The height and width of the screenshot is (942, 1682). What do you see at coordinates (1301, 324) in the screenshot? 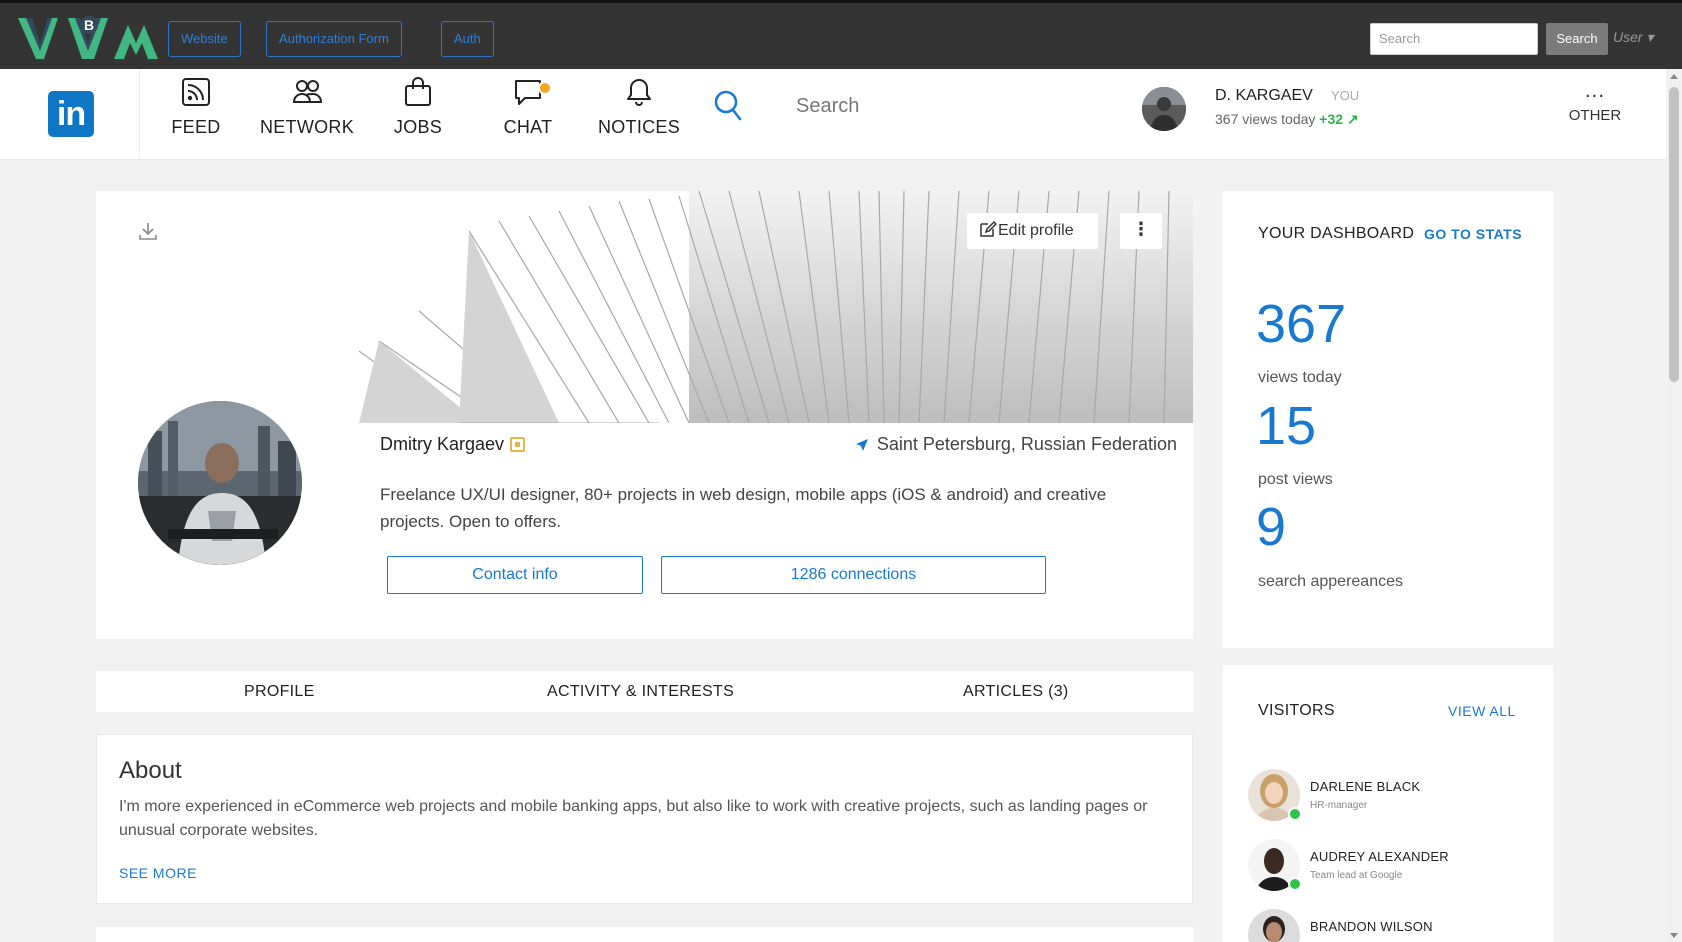
I see `stat-views-today-value: 367` at bounding box center [1301, 324].